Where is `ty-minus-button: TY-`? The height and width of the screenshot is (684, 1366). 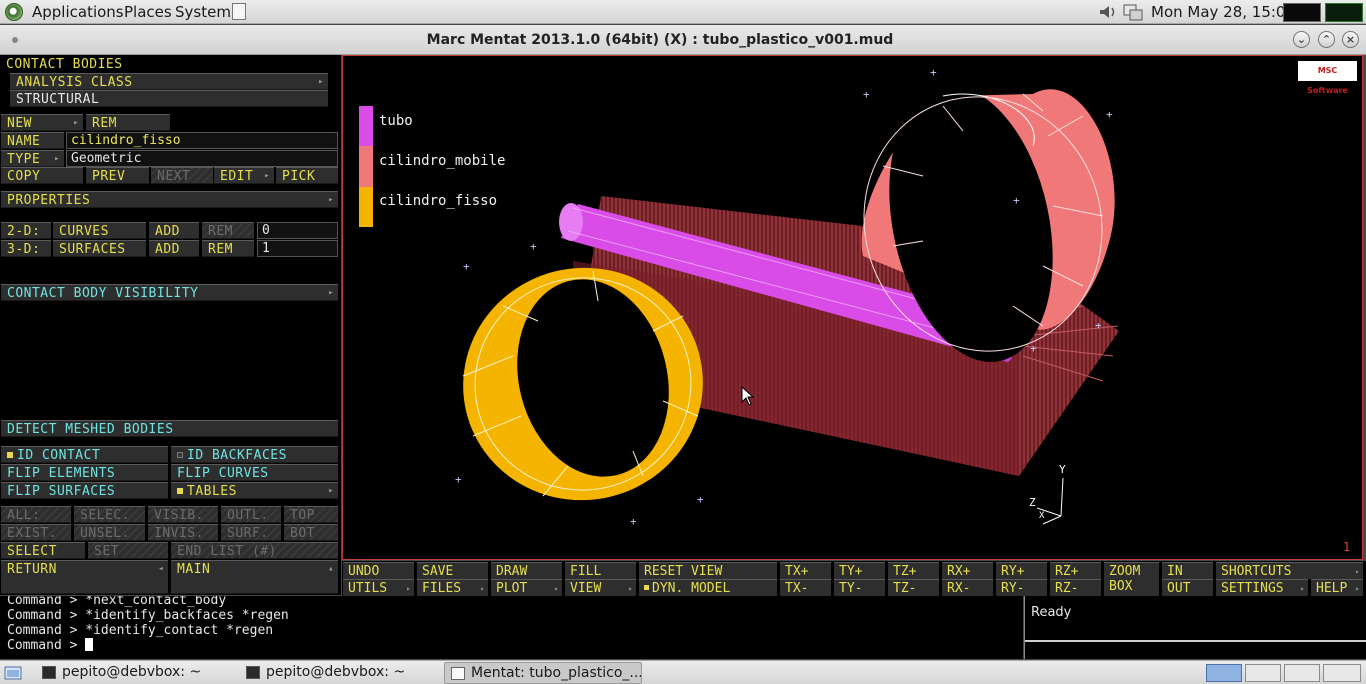
ty-minus-button: TY- is located at coordinates (859, 587).